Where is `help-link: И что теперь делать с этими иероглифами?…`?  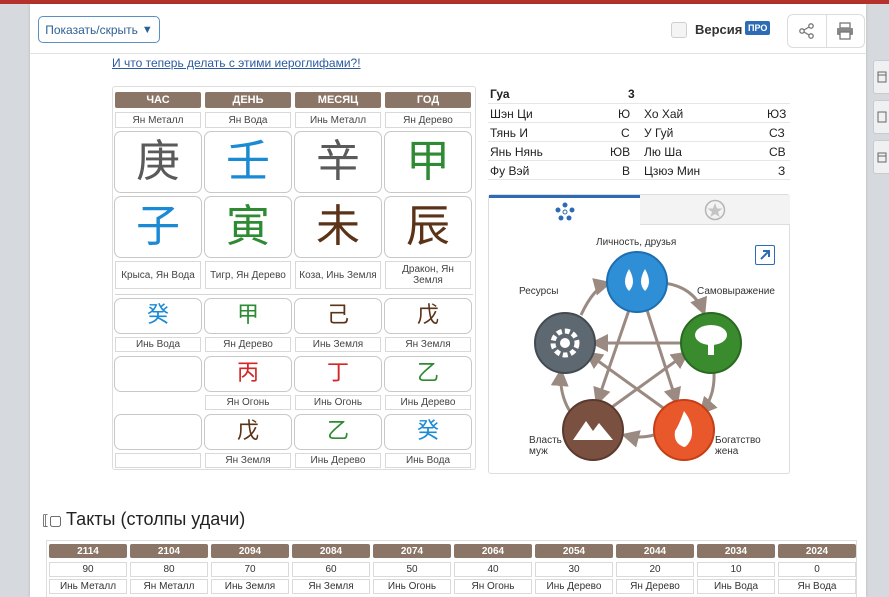
help-link: И что теперь делать с этими иероглифами?… is located at coordinates (236, 63).